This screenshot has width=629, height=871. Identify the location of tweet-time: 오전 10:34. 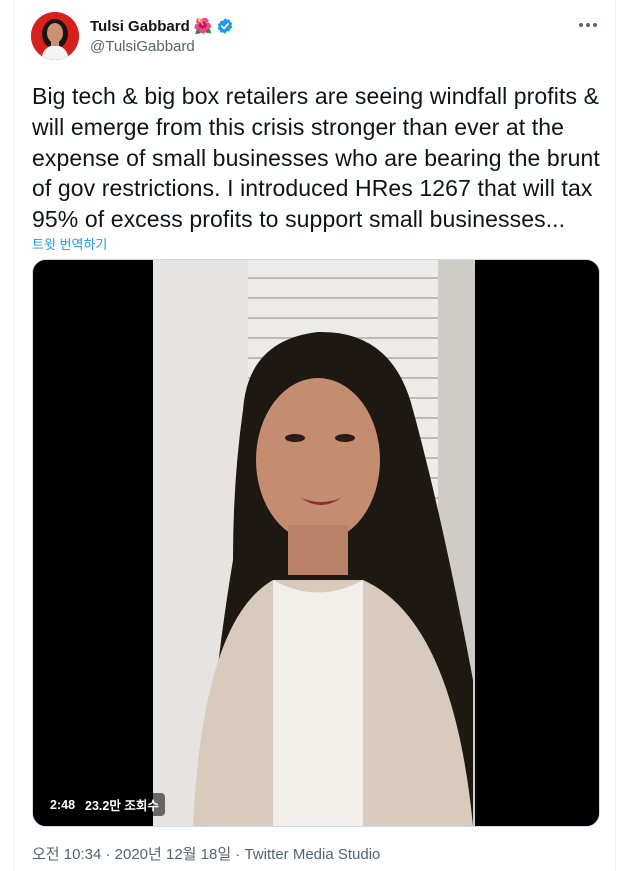
(66, 854).